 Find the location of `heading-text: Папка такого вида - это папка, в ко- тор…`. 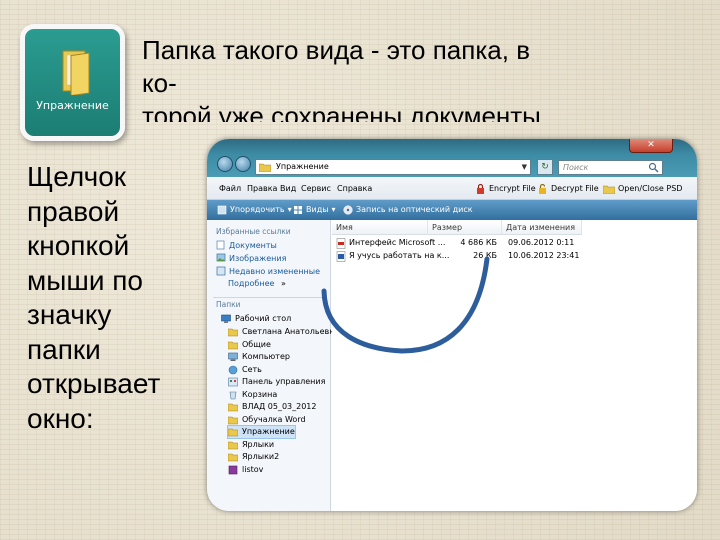

heading-text: Папка такого вида - это папка, в ко- тор… is located at coordinates (429, 78).